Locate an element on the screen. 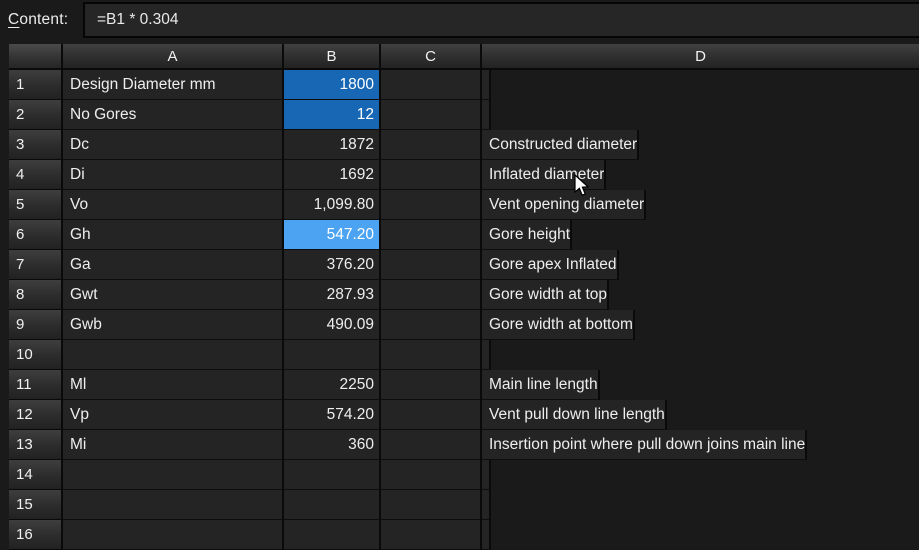 The image size is (919, 550). cell-D15 is located at coordinates (486, 505).